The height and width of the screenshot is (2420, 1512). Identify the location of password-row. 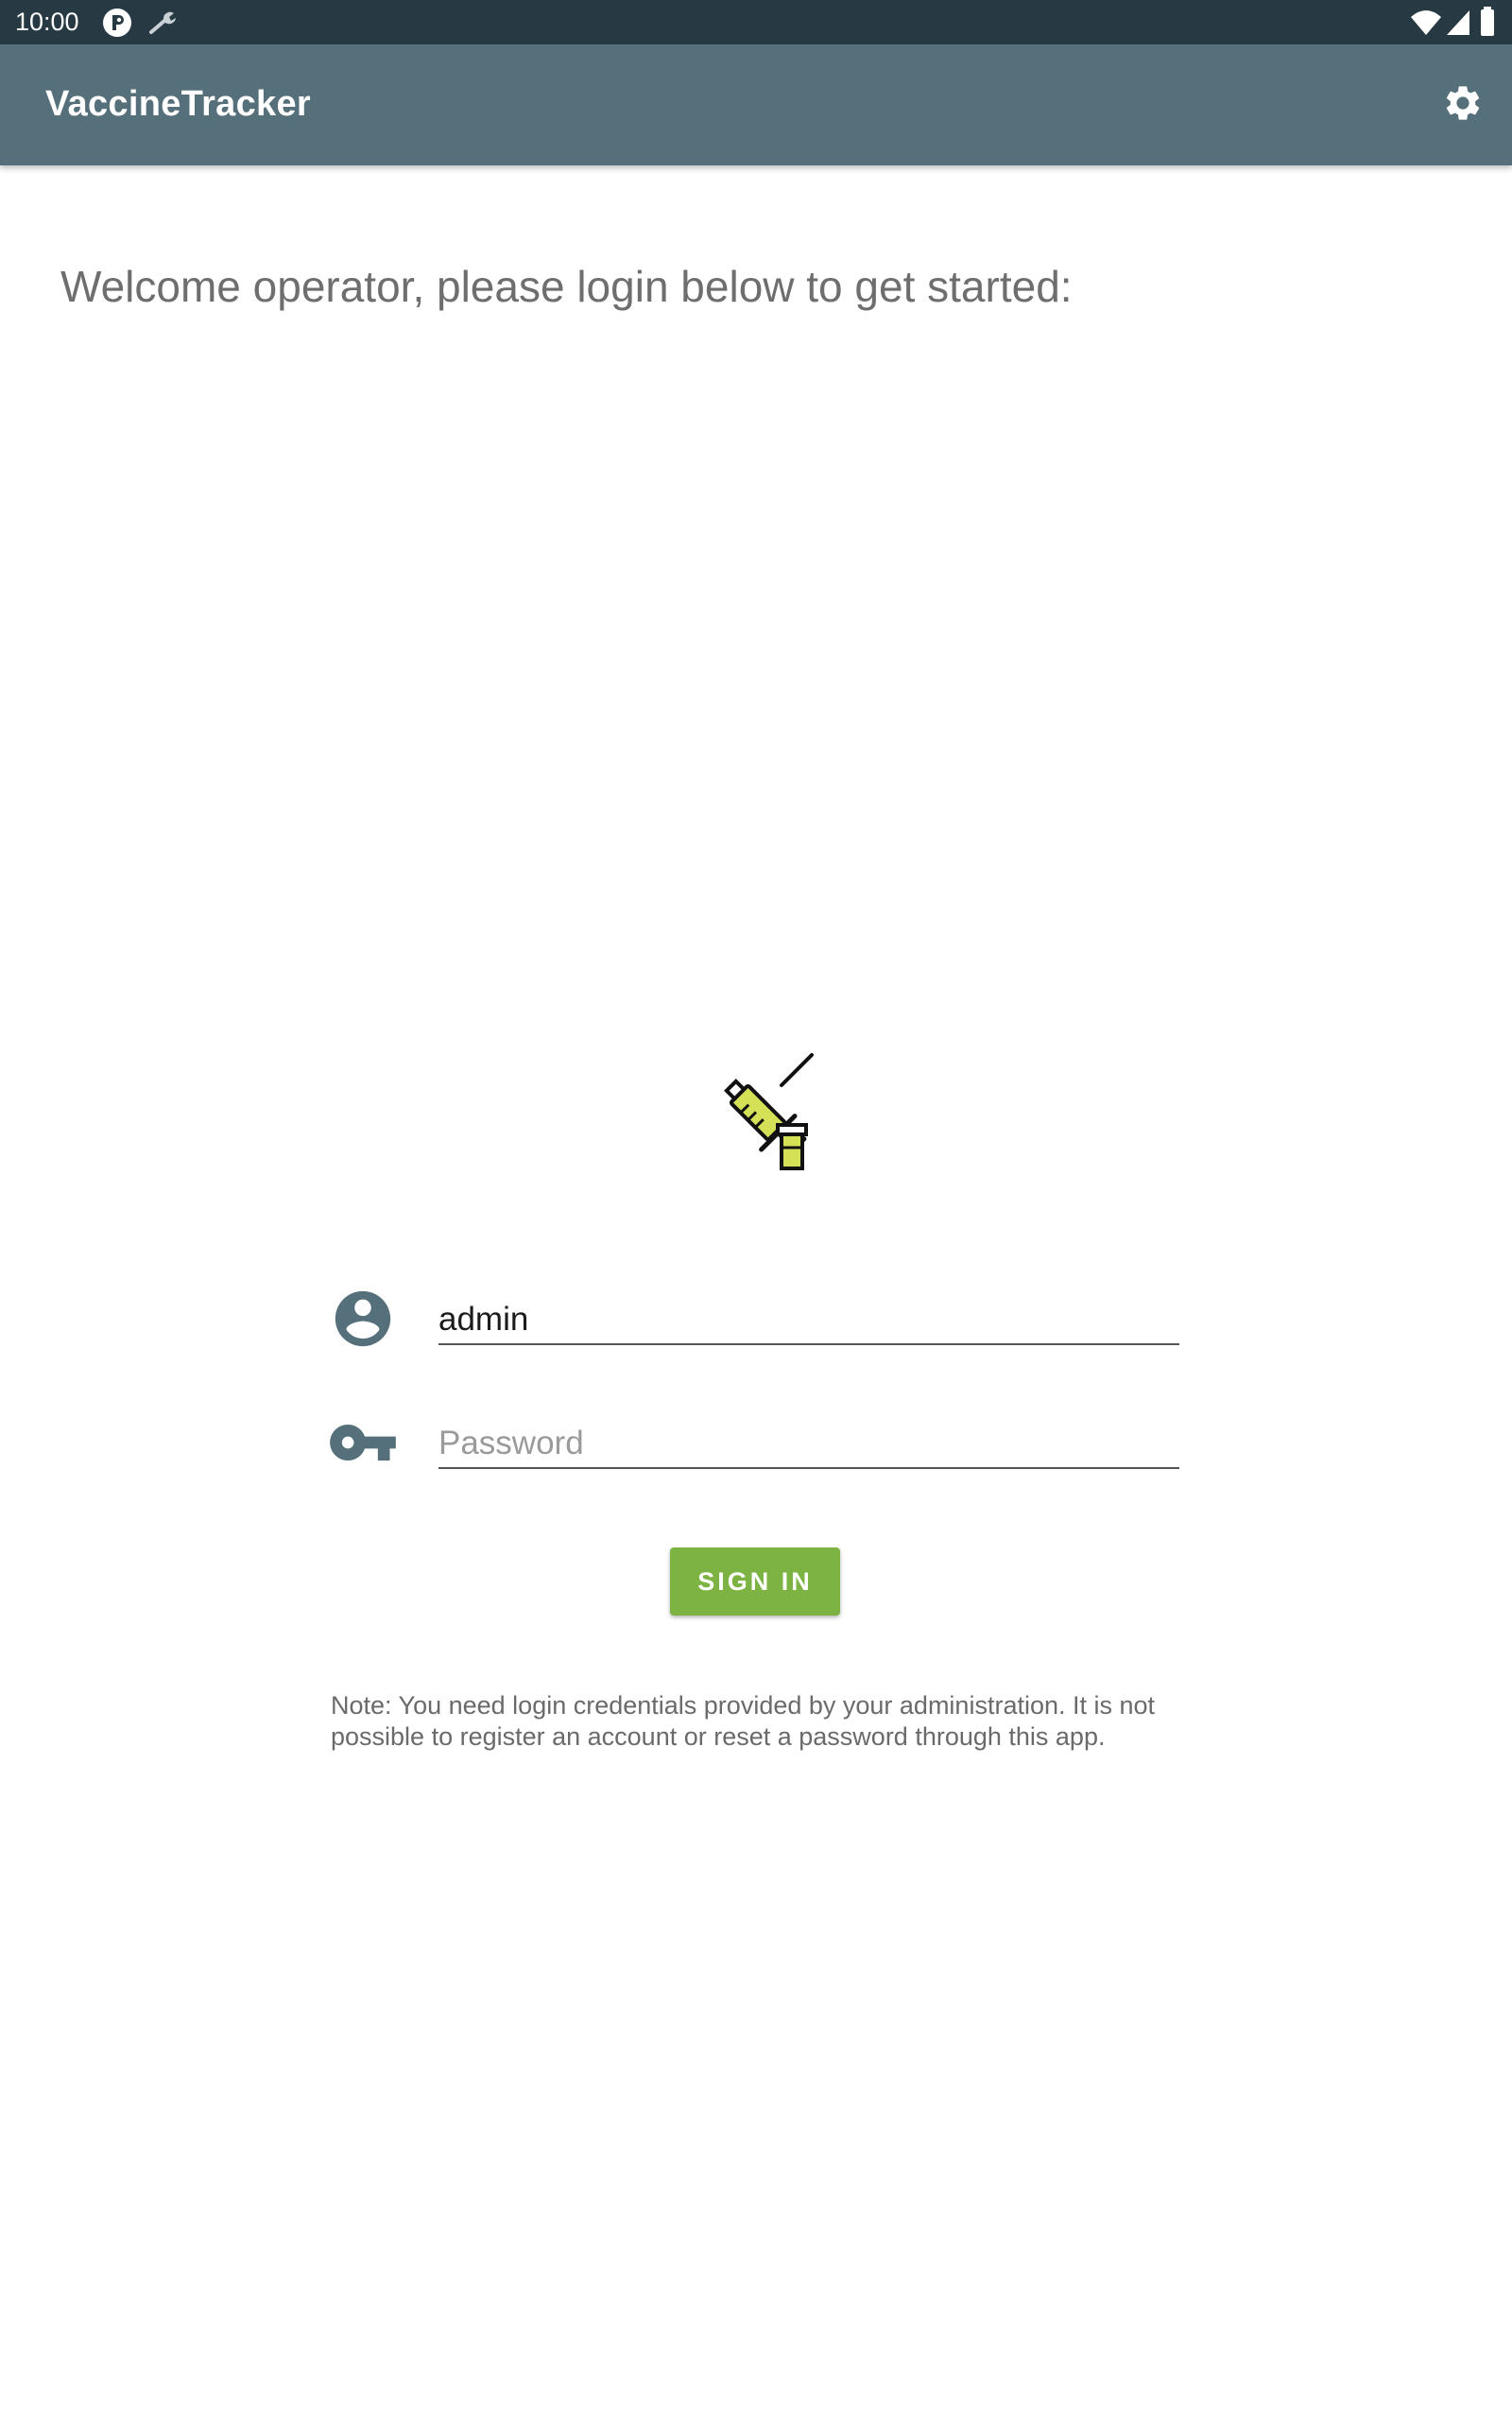
(754, 1445).